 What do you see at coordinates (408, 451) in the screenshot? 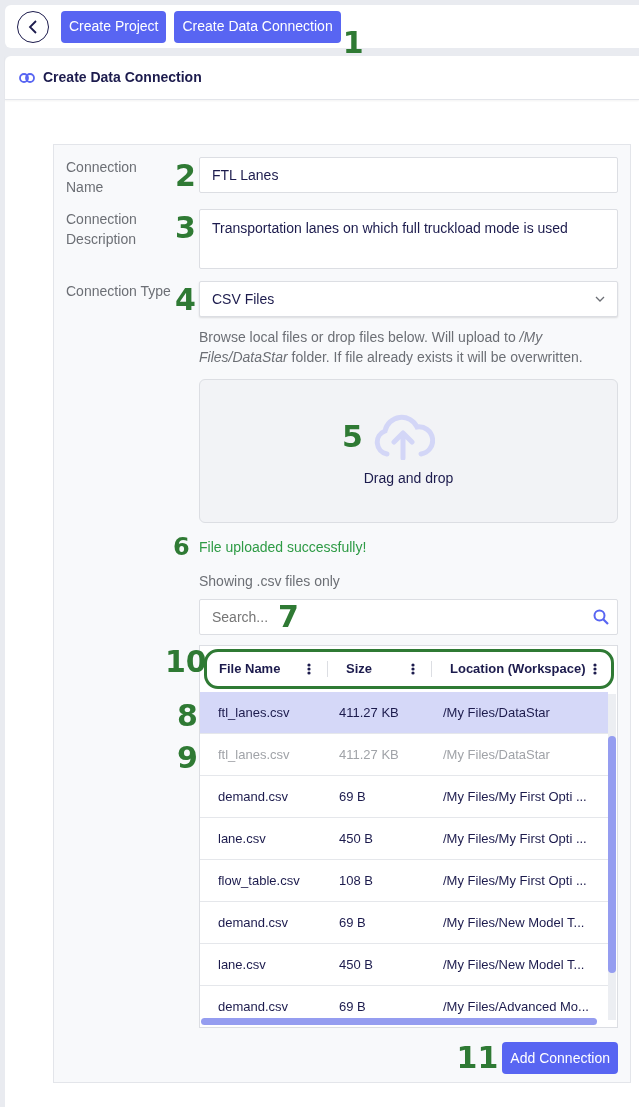
I see `drop-zone: 5 Drag and drop` at bounding box center [408, 451].